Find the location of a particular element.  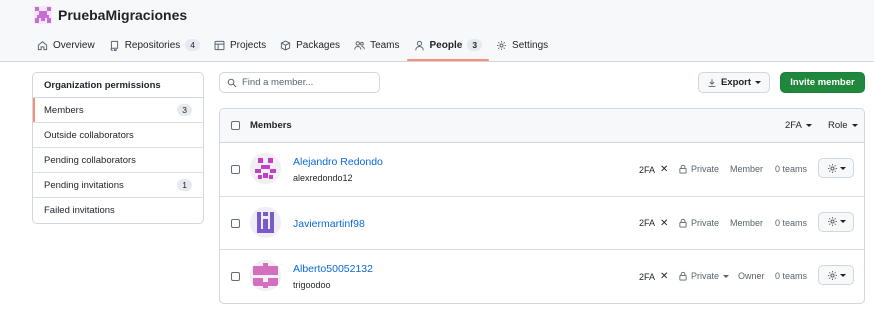

sidebar-title: Organization permissions is located at coordinates (118, 85).